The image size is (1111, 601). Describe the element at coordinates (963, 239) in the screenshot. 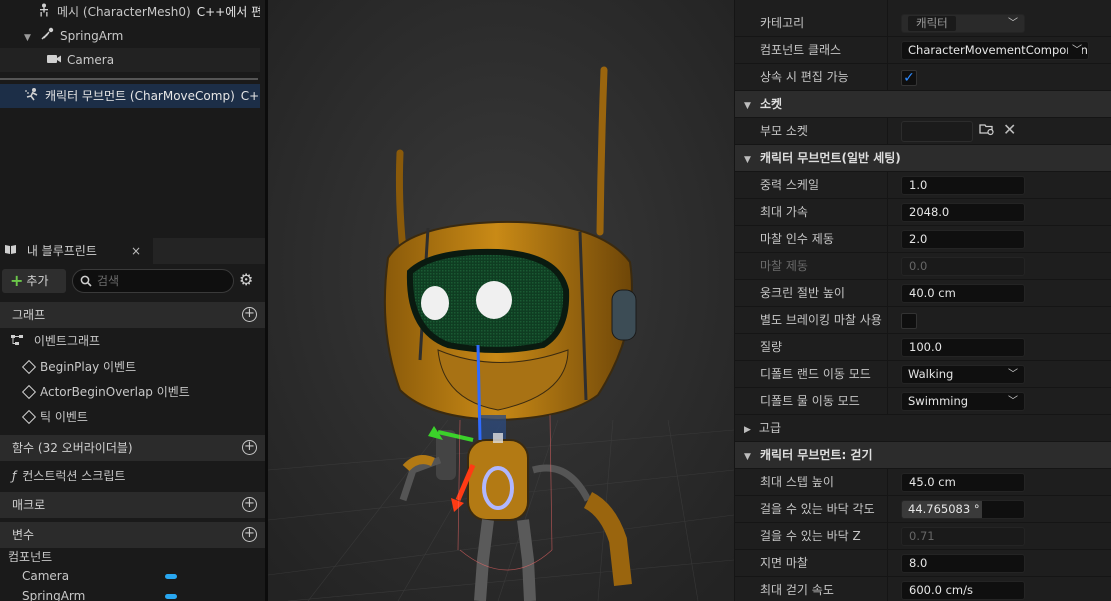

I see `braking-friction-factor-input: 2.0` at that location.